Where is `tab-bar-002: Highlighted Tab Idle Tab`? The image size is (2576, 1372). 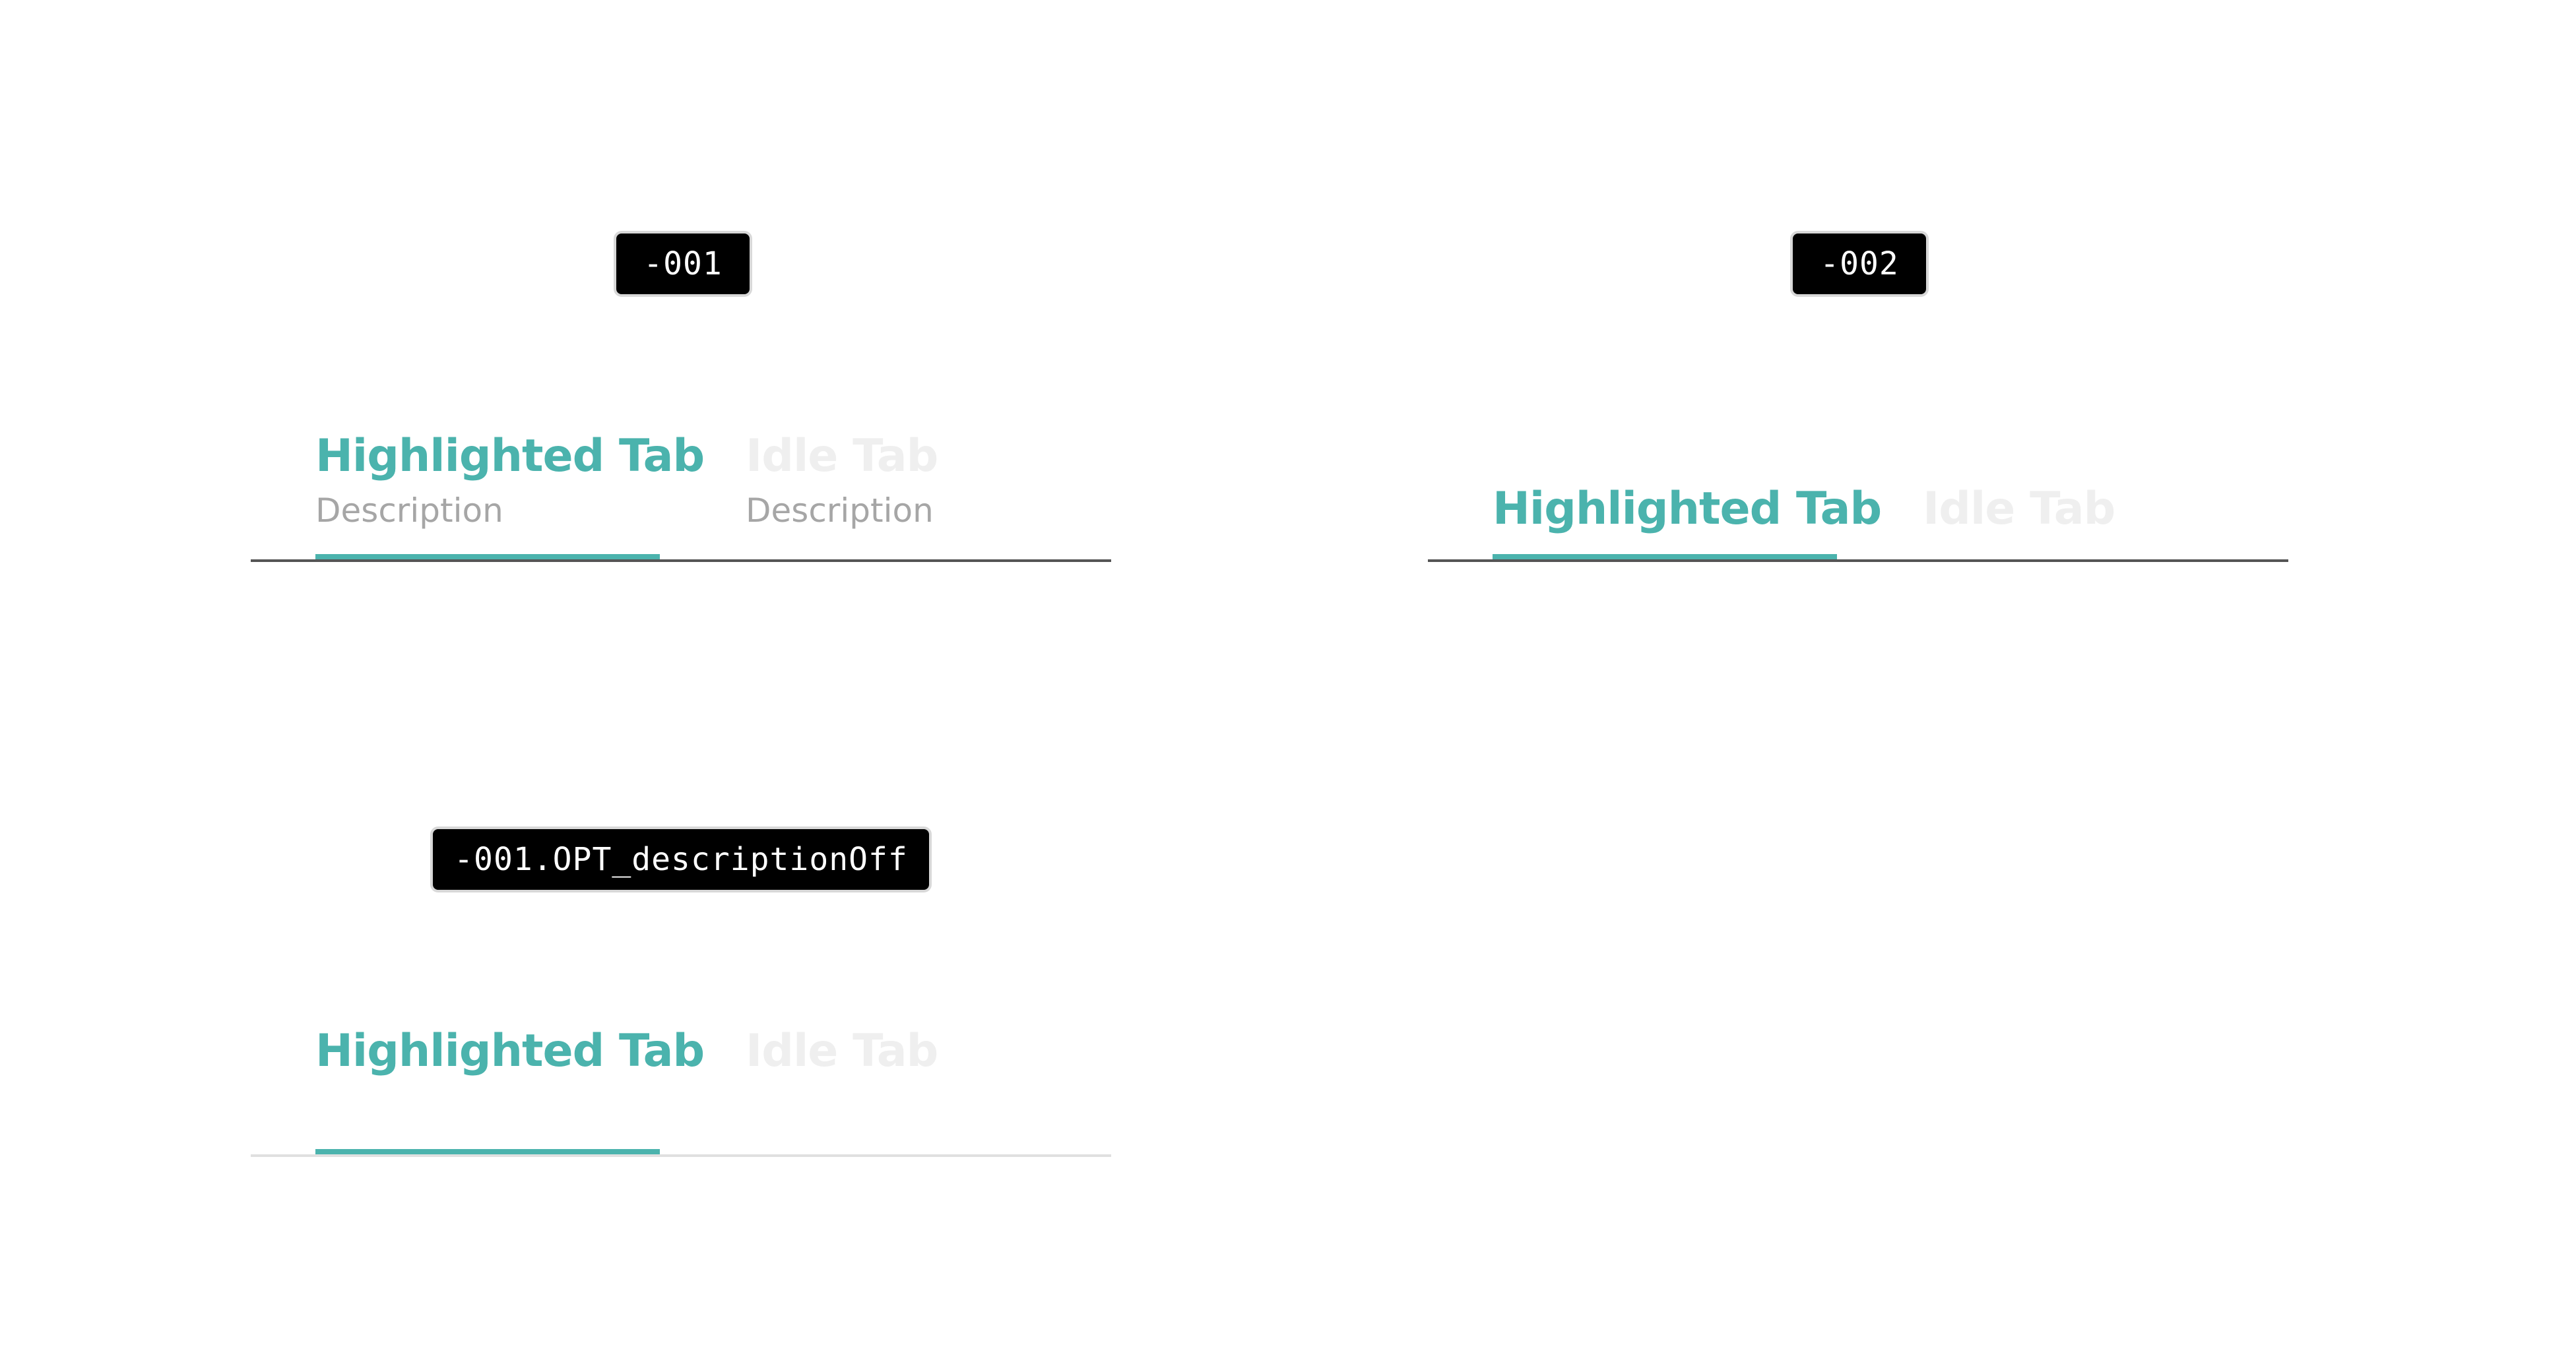
tab-bar-002: Highlighted Tab Idle Tab is located at coordinates (1858, 496).